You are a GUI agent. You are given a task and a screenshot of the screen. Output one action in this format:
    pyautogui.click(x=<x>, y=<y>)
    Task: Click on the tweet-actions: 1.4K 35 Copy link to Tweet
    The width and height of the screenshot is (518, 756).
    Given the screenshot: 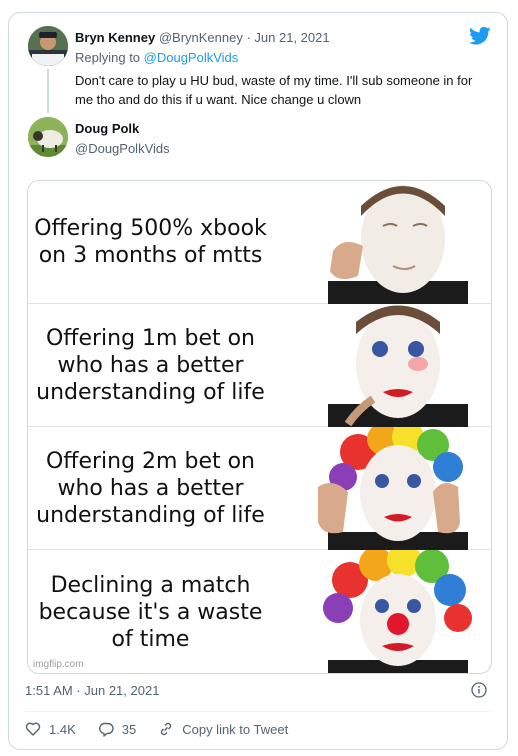 What is the action you would take?
    pyautogui.click(x=167, y=729)
    